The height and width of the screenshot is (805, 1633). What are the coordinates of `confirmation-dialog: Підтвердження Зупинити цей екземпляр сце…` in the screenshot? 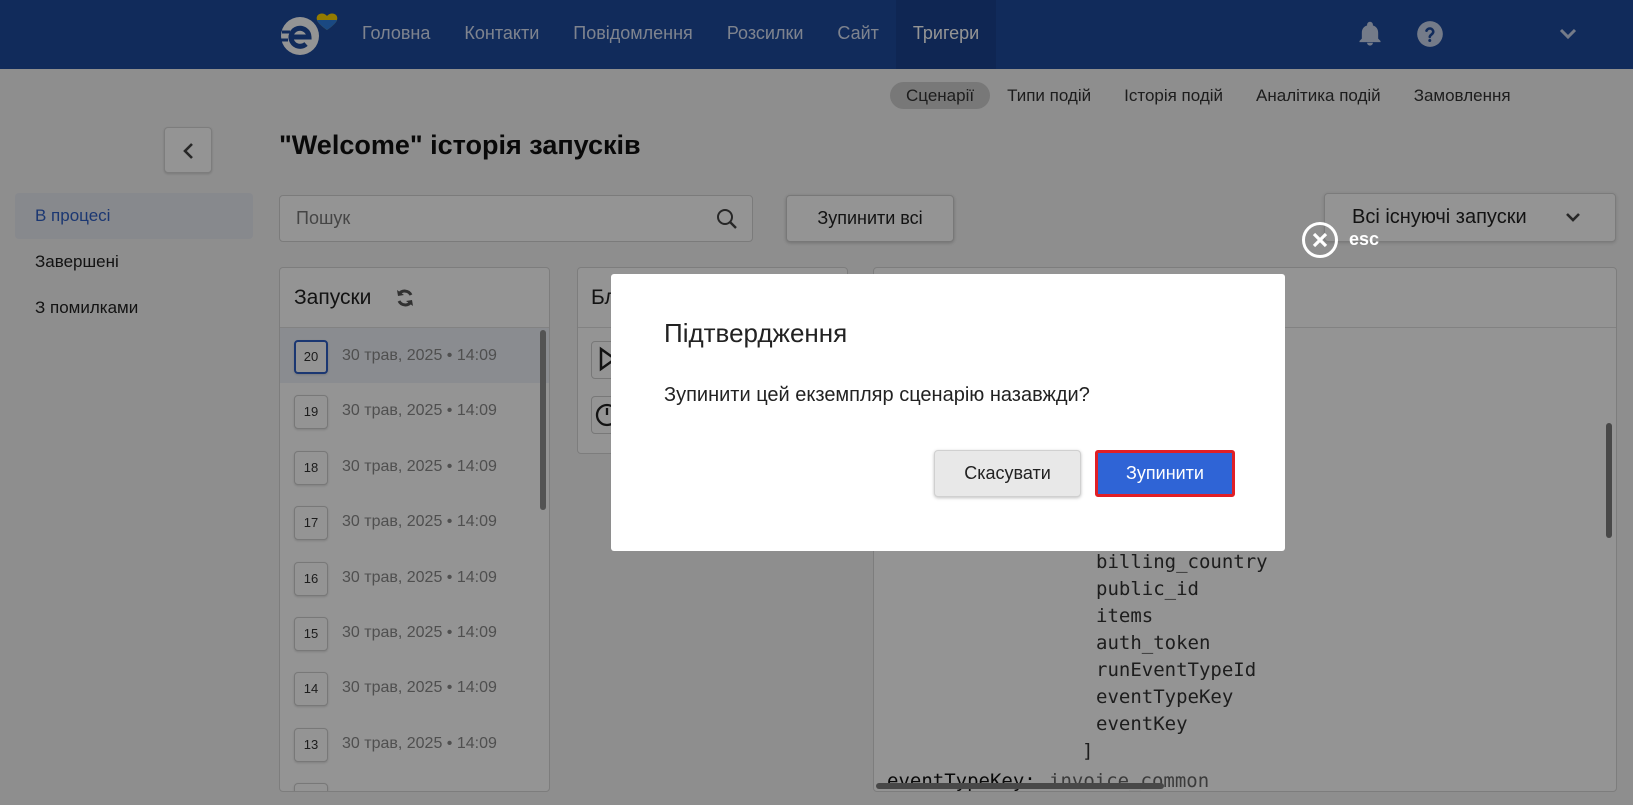 It's located at (948, 412).